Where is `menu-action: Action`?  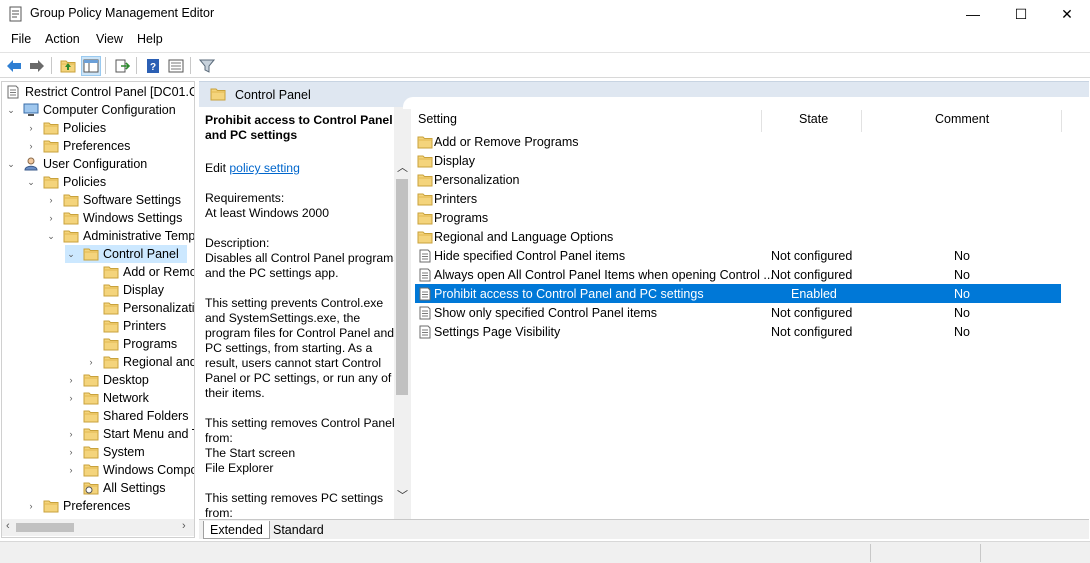 menu-action: Action is located at coordinates (62, 39).